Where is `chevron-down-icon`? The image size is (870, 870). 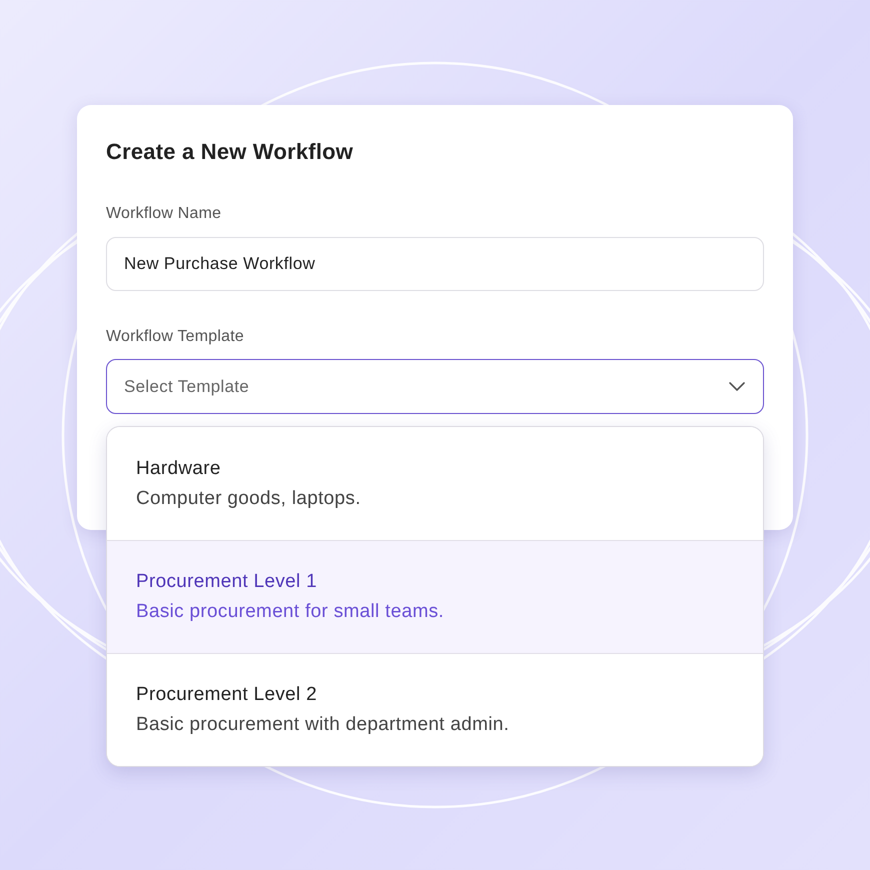 chevron-down-icon is located at coordinates (737, 386).